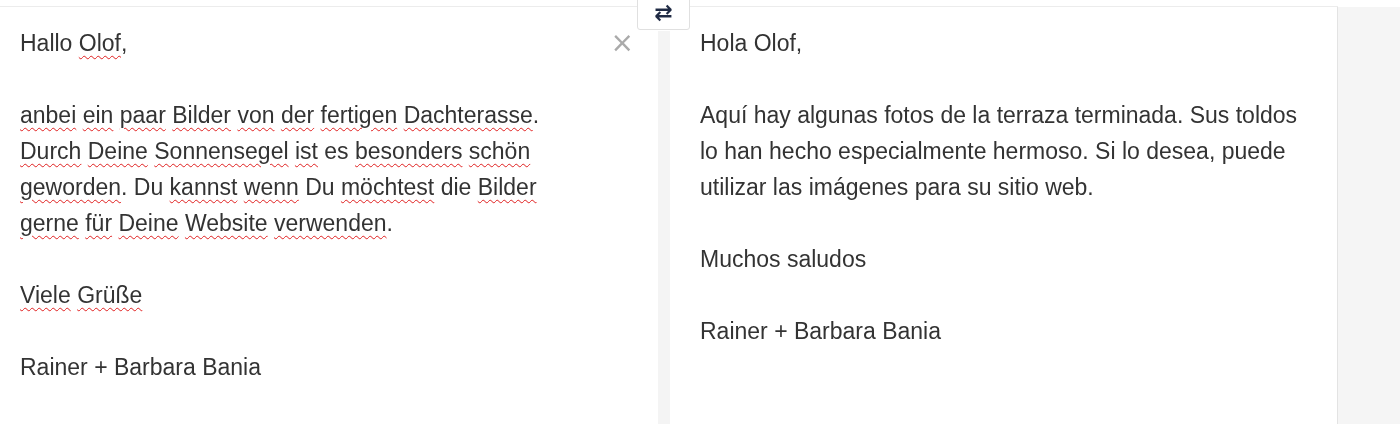  Describe the element at coordinates (82, 295) in the screenshot. I see `source-paragraph: Viele Grüße` at that location.